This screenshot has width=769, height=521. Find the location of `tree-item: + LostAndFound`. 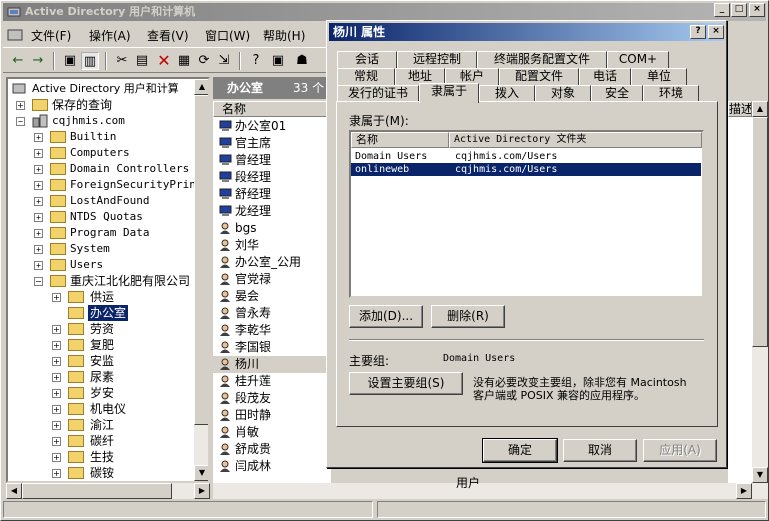

tree-item: + LostAndFound is located at coordinates (101, 201).